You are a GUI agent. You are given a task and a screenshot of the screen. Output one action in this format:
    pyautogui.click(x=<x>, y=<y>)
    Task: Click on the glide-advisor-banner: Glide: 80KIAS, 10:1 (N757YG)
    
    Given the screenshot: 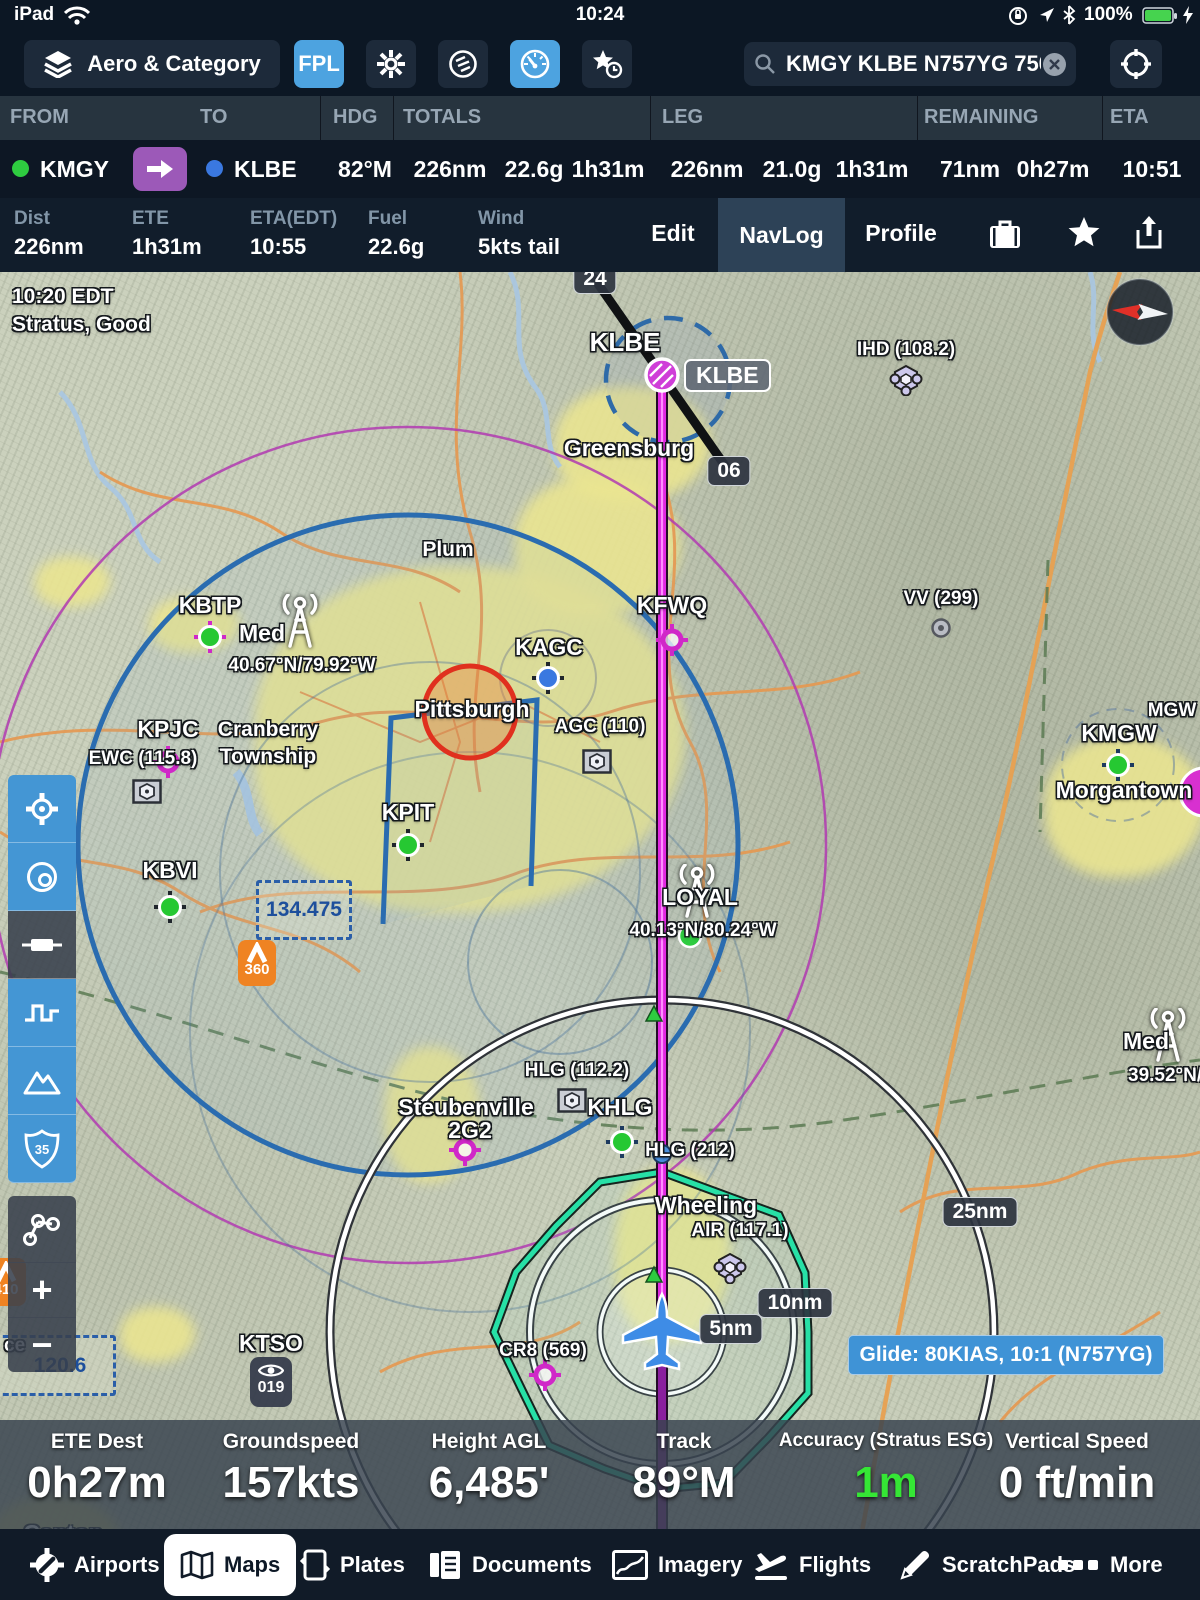 What is the action you would take?
    pyautogui.click(x=1006, y=1355)
    